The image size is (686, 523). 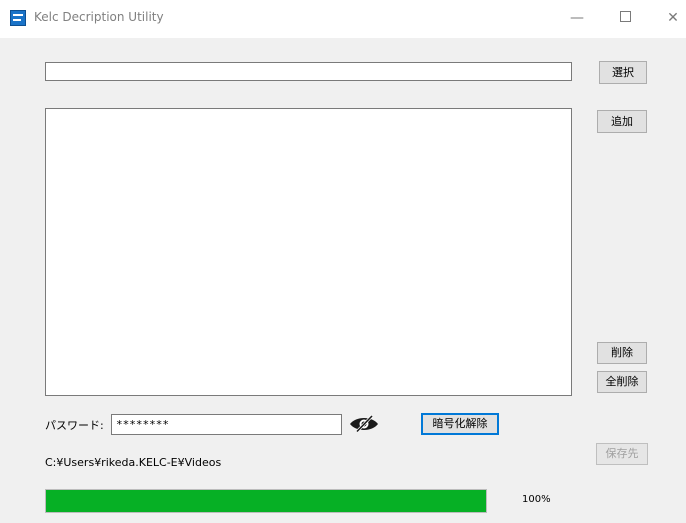 What do you see at coordinates (133, 462) in the screenshot?
I see `output-path-label: C:¥Users¥rikeda.KELC-E¥Videos` at bounding box center [133, 462].